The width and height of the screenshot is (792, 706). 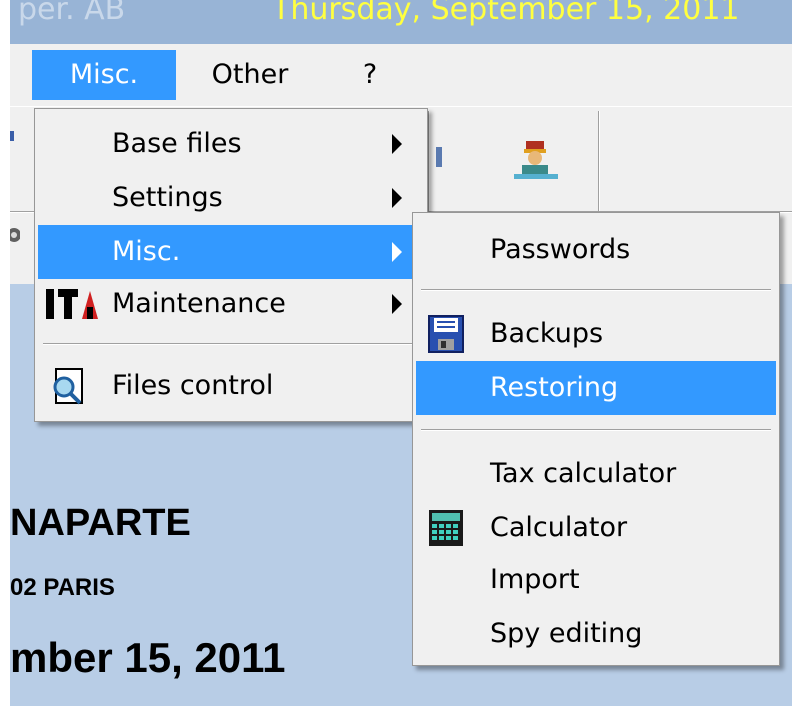 What do you see at coordinates (370, 75) in the screenshot?
I see `menu-help: ?` at bounding box center [370, 75].